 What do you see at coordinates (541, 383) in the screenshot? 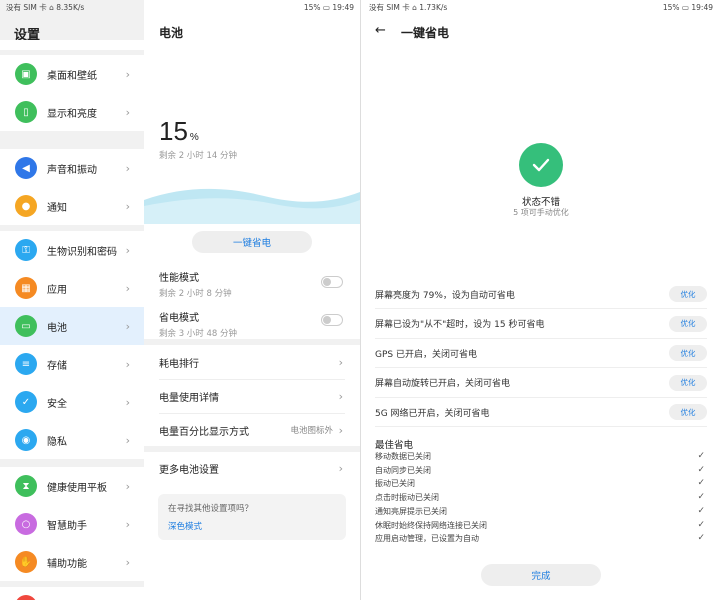
I see `optimization-item: 屏幕自动旋转已开启，关闭可省电 优化` at bounding box center [541, 383].